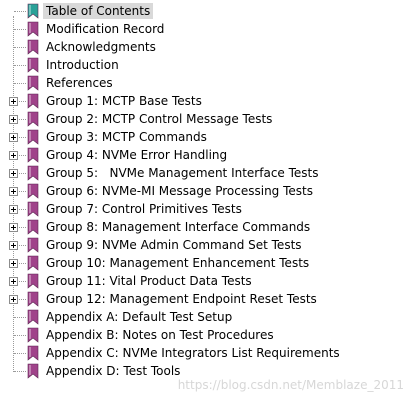 This screenshot has width=410, height=406. I want to click on tree-item-label: Group 4: NVMe Error Handling, so click(137, 155).